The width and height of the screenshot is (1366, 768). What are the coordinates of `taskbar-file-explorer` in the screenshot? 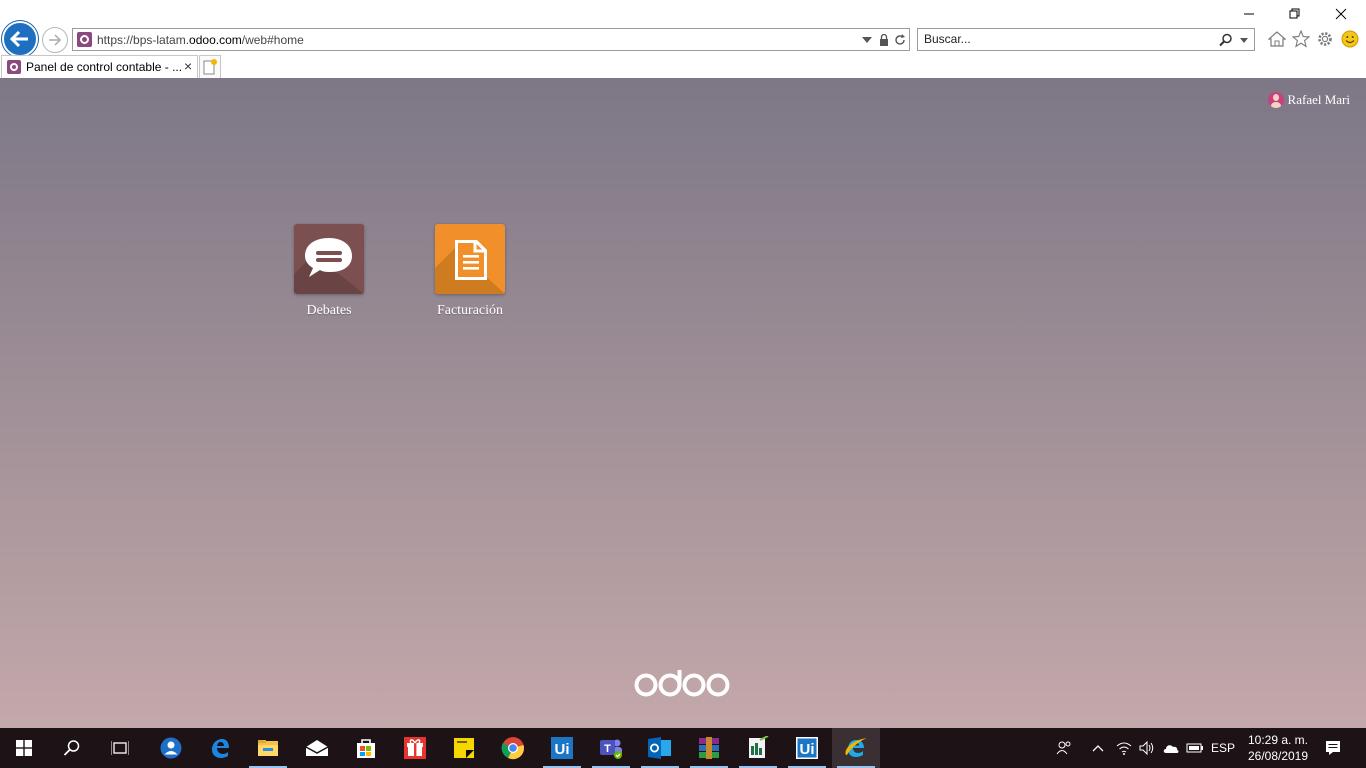 It's located at (268, 748).